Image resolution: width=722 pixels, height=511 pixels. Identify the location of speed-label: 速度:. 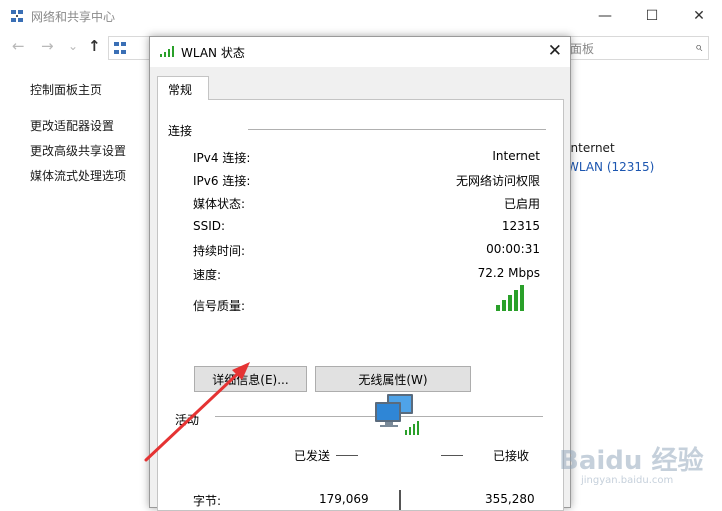
(207, 275).